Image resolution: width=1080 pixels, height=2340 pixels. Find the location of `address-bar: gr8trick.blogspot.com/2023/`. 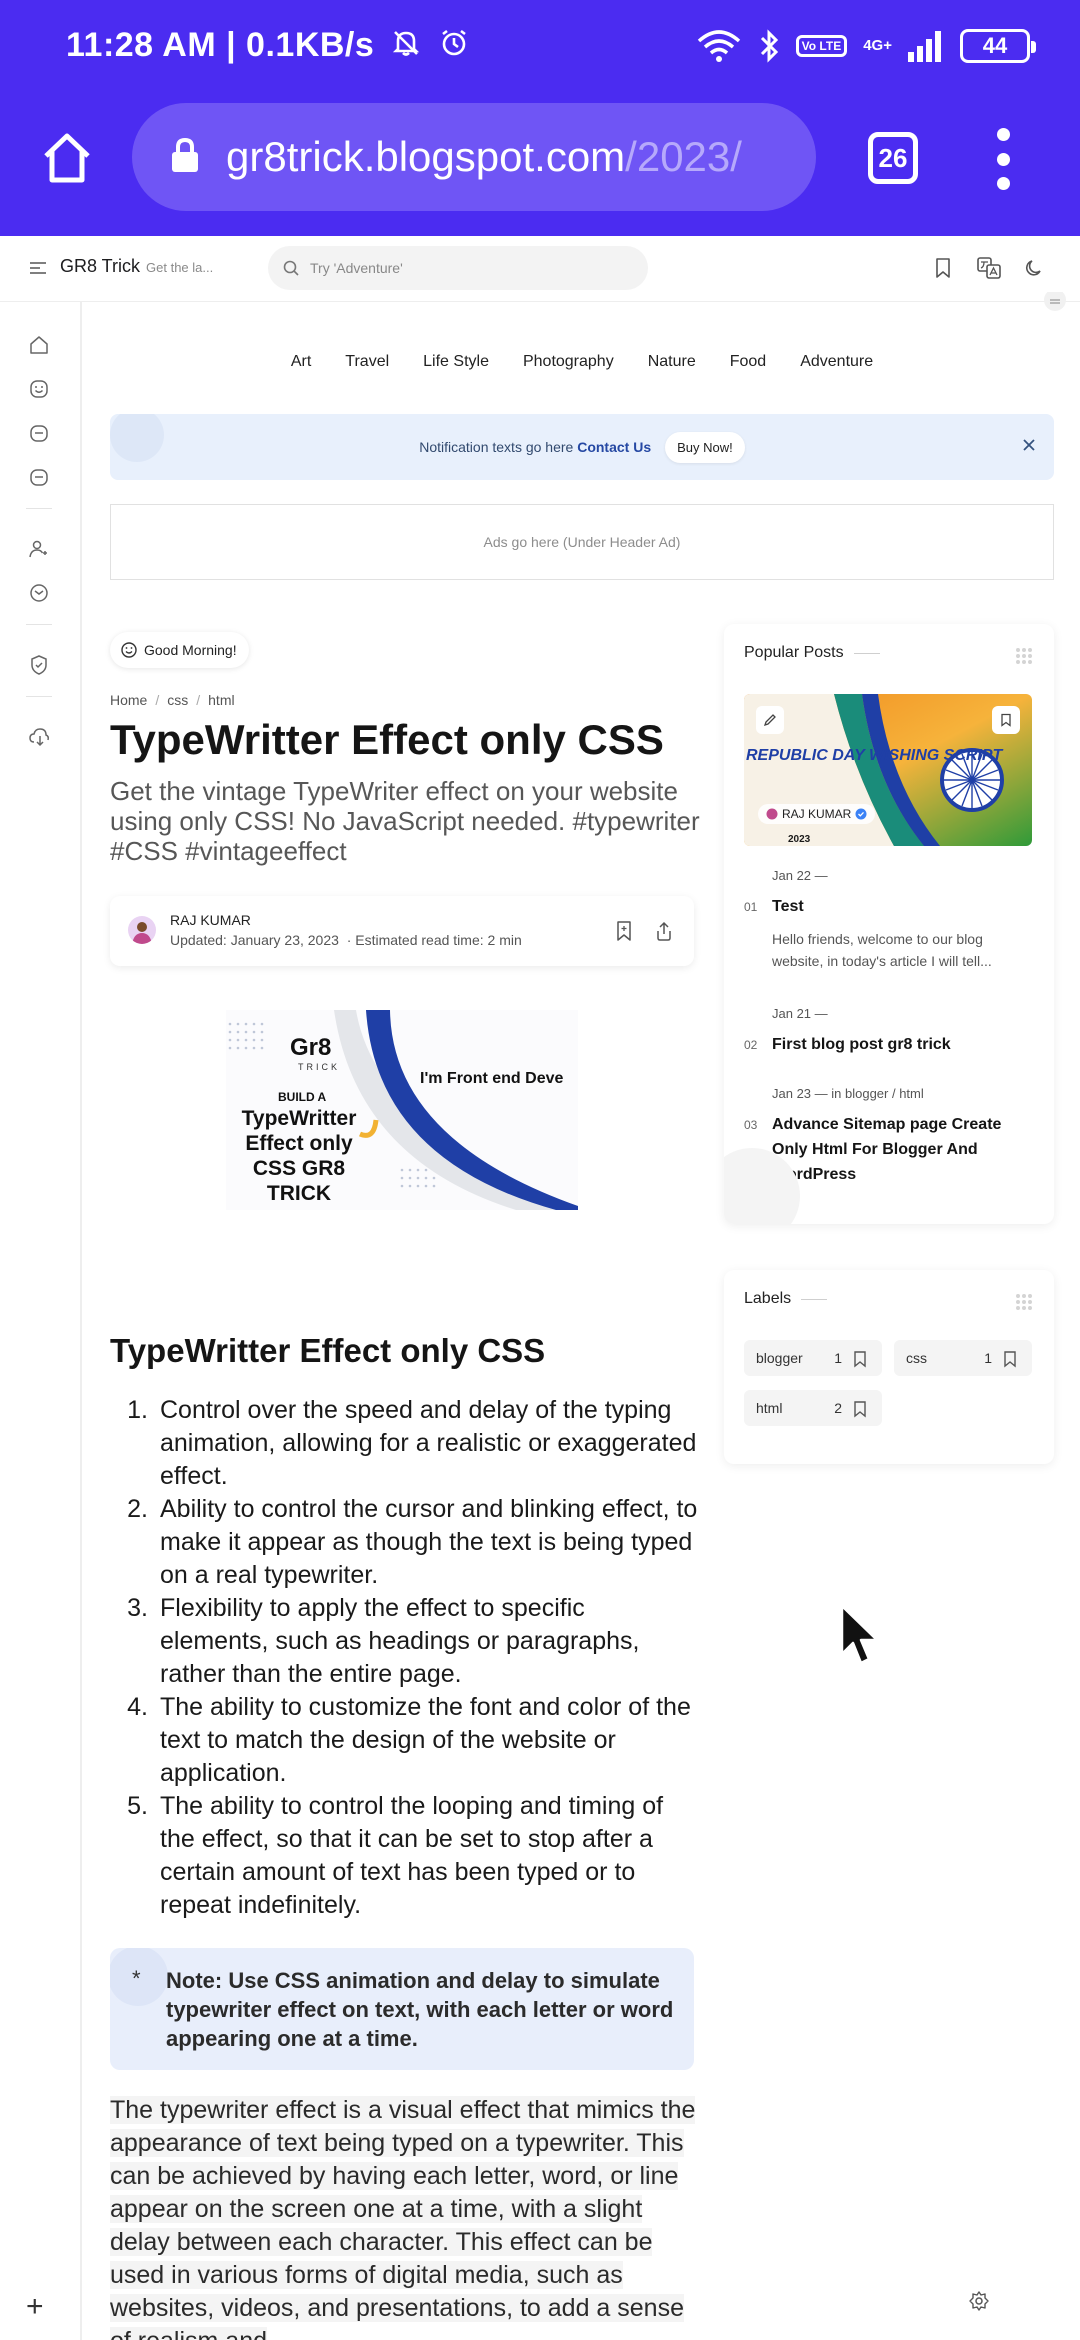

address-bar: gr8trick.blogspot.com/2023/ is located at coordinates (474, 157).